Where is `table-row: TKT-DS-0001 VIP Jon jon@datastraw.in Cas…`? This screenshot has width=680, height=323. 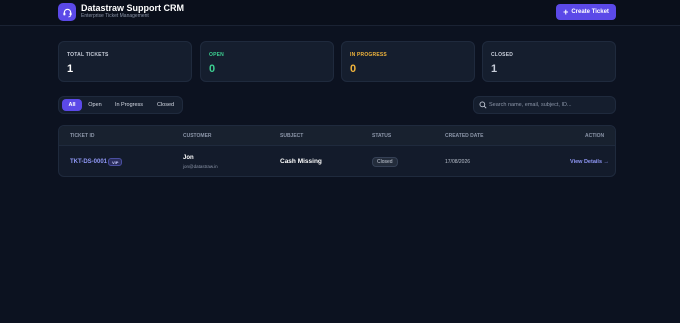 table-row: TKT-DS-0001 VIP Jon jon@datastraw.in Cas… is located at coordinates (337, 161).